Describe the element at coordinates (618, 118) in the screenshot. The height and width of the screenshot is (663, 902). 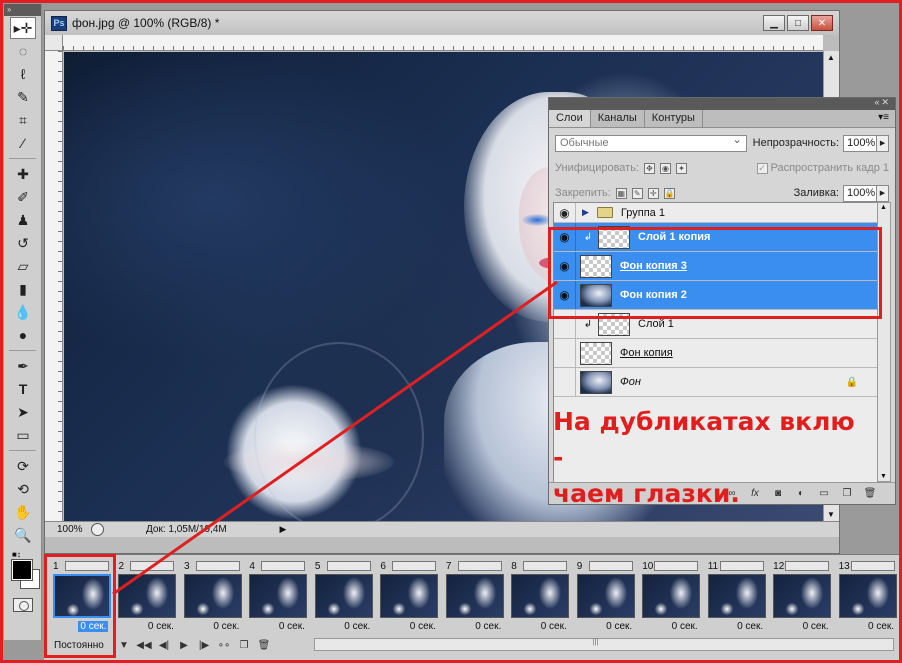
I see `tab-channels: Каналы` at that location.